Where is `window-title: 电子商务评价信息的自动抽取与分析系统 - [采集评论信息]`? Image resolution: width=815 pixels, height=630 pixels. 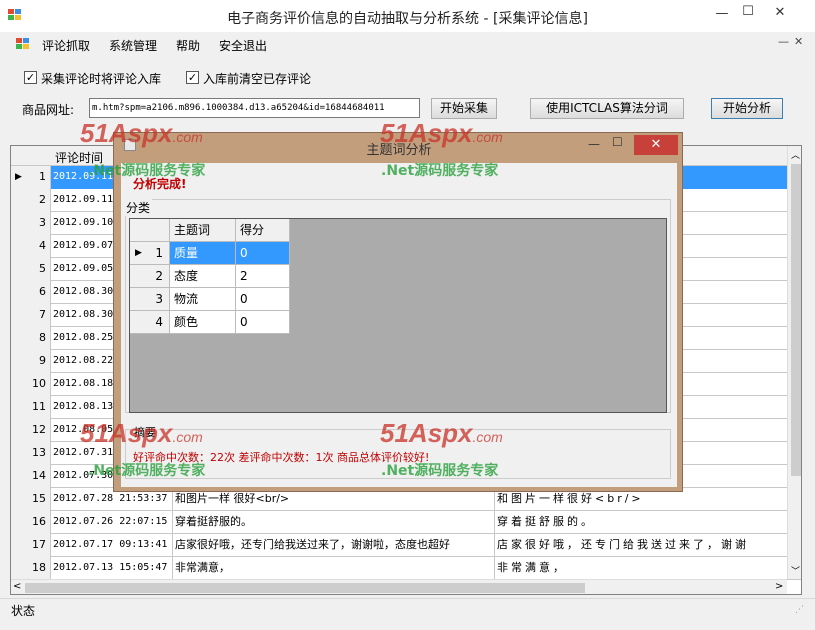
window-title: 电子商务评价信息的自动抽取与分析系统 - [采集评论信息] is located at coordinates (407, 19).